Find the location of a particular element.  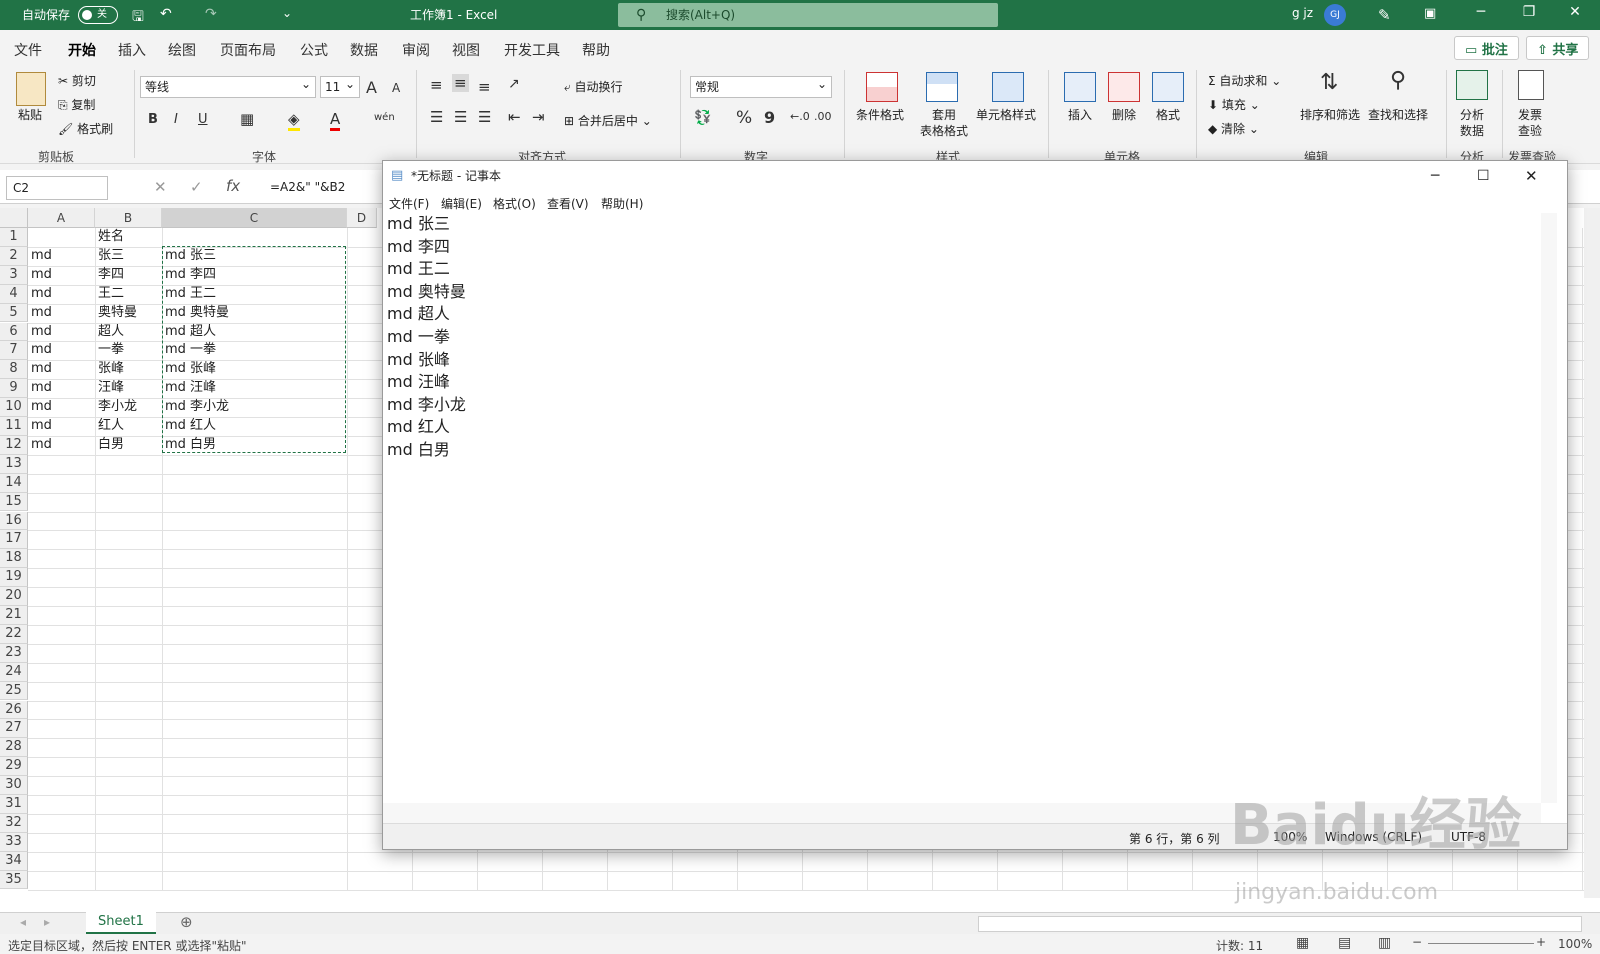

add-sheet-icon: ⊕ is located at coordinates (186, 922).